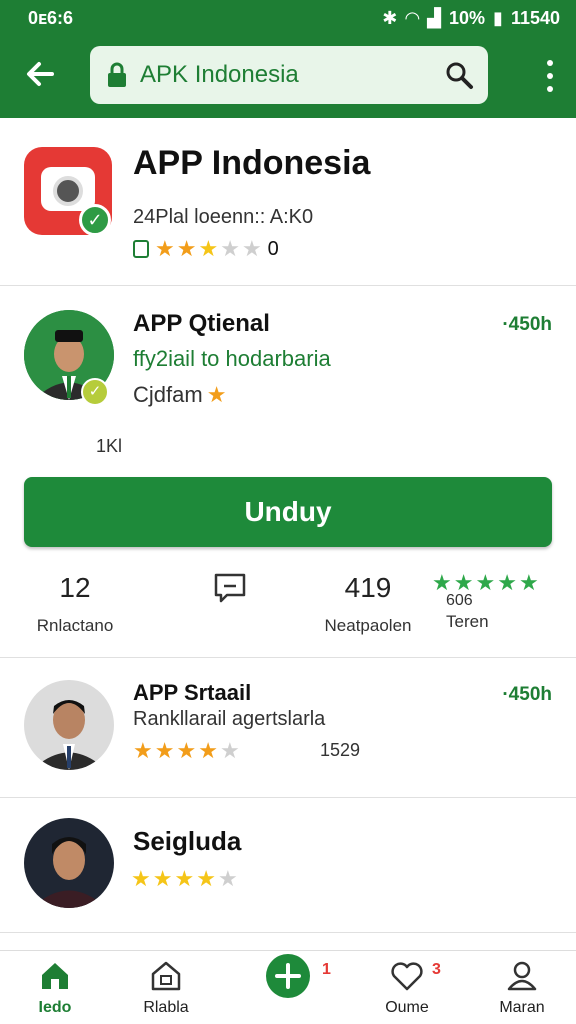 The width and height of the screenshot is (576, 1024). Describe the element at coordinates (288, 18) in the screenshot. I see `status-bar: 0ᴇ6:6 ✱ ◠ ▟ 10% ▮ 11540` at that location.